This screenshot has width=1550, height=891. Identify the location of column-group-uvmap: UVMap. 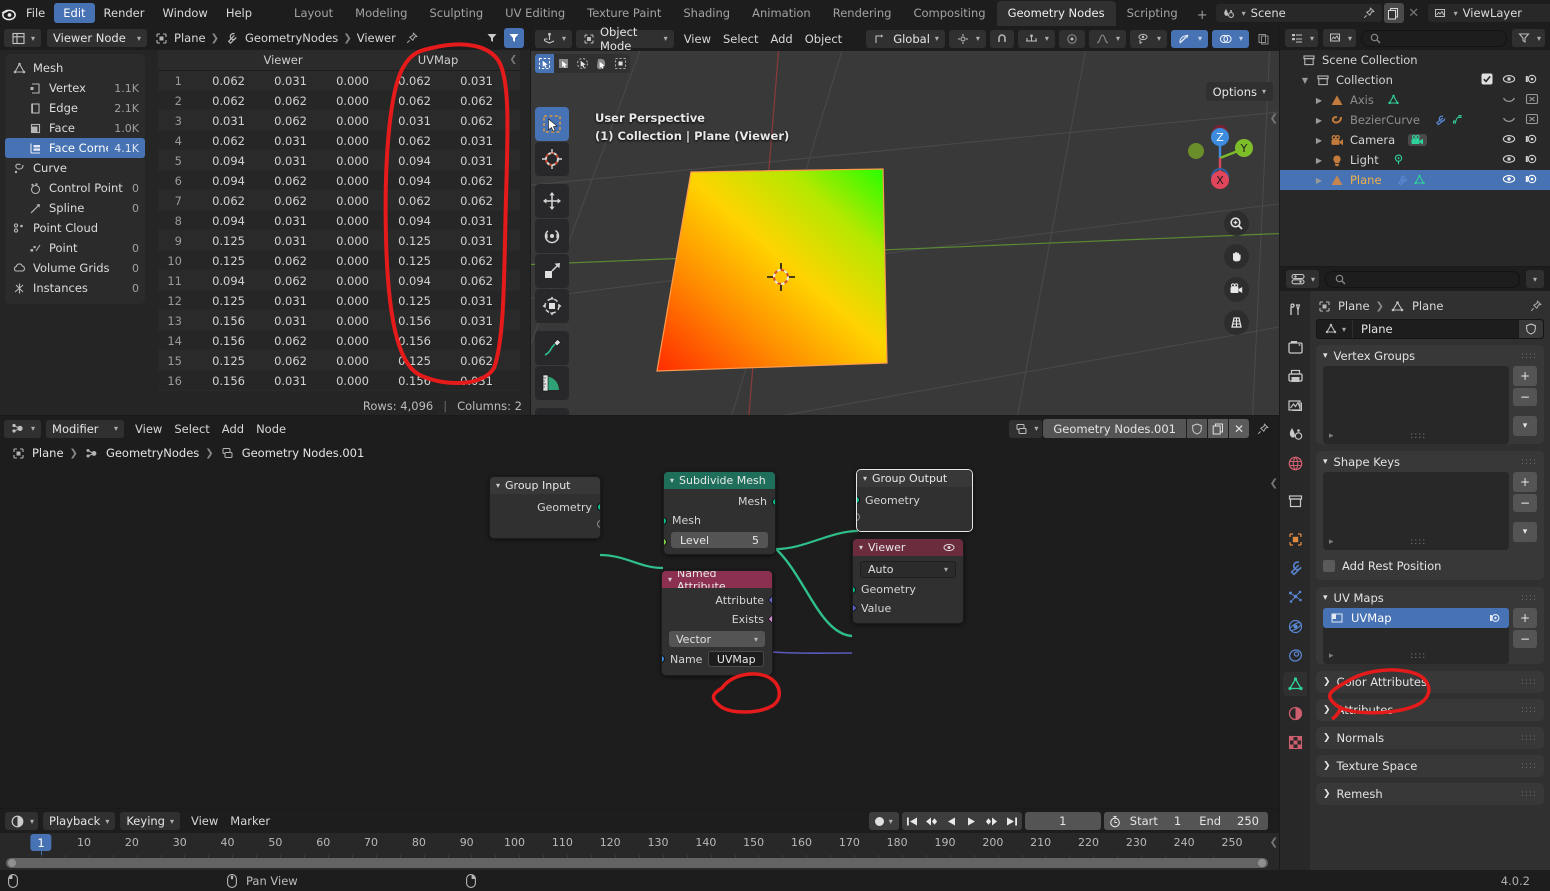
(438, 60).